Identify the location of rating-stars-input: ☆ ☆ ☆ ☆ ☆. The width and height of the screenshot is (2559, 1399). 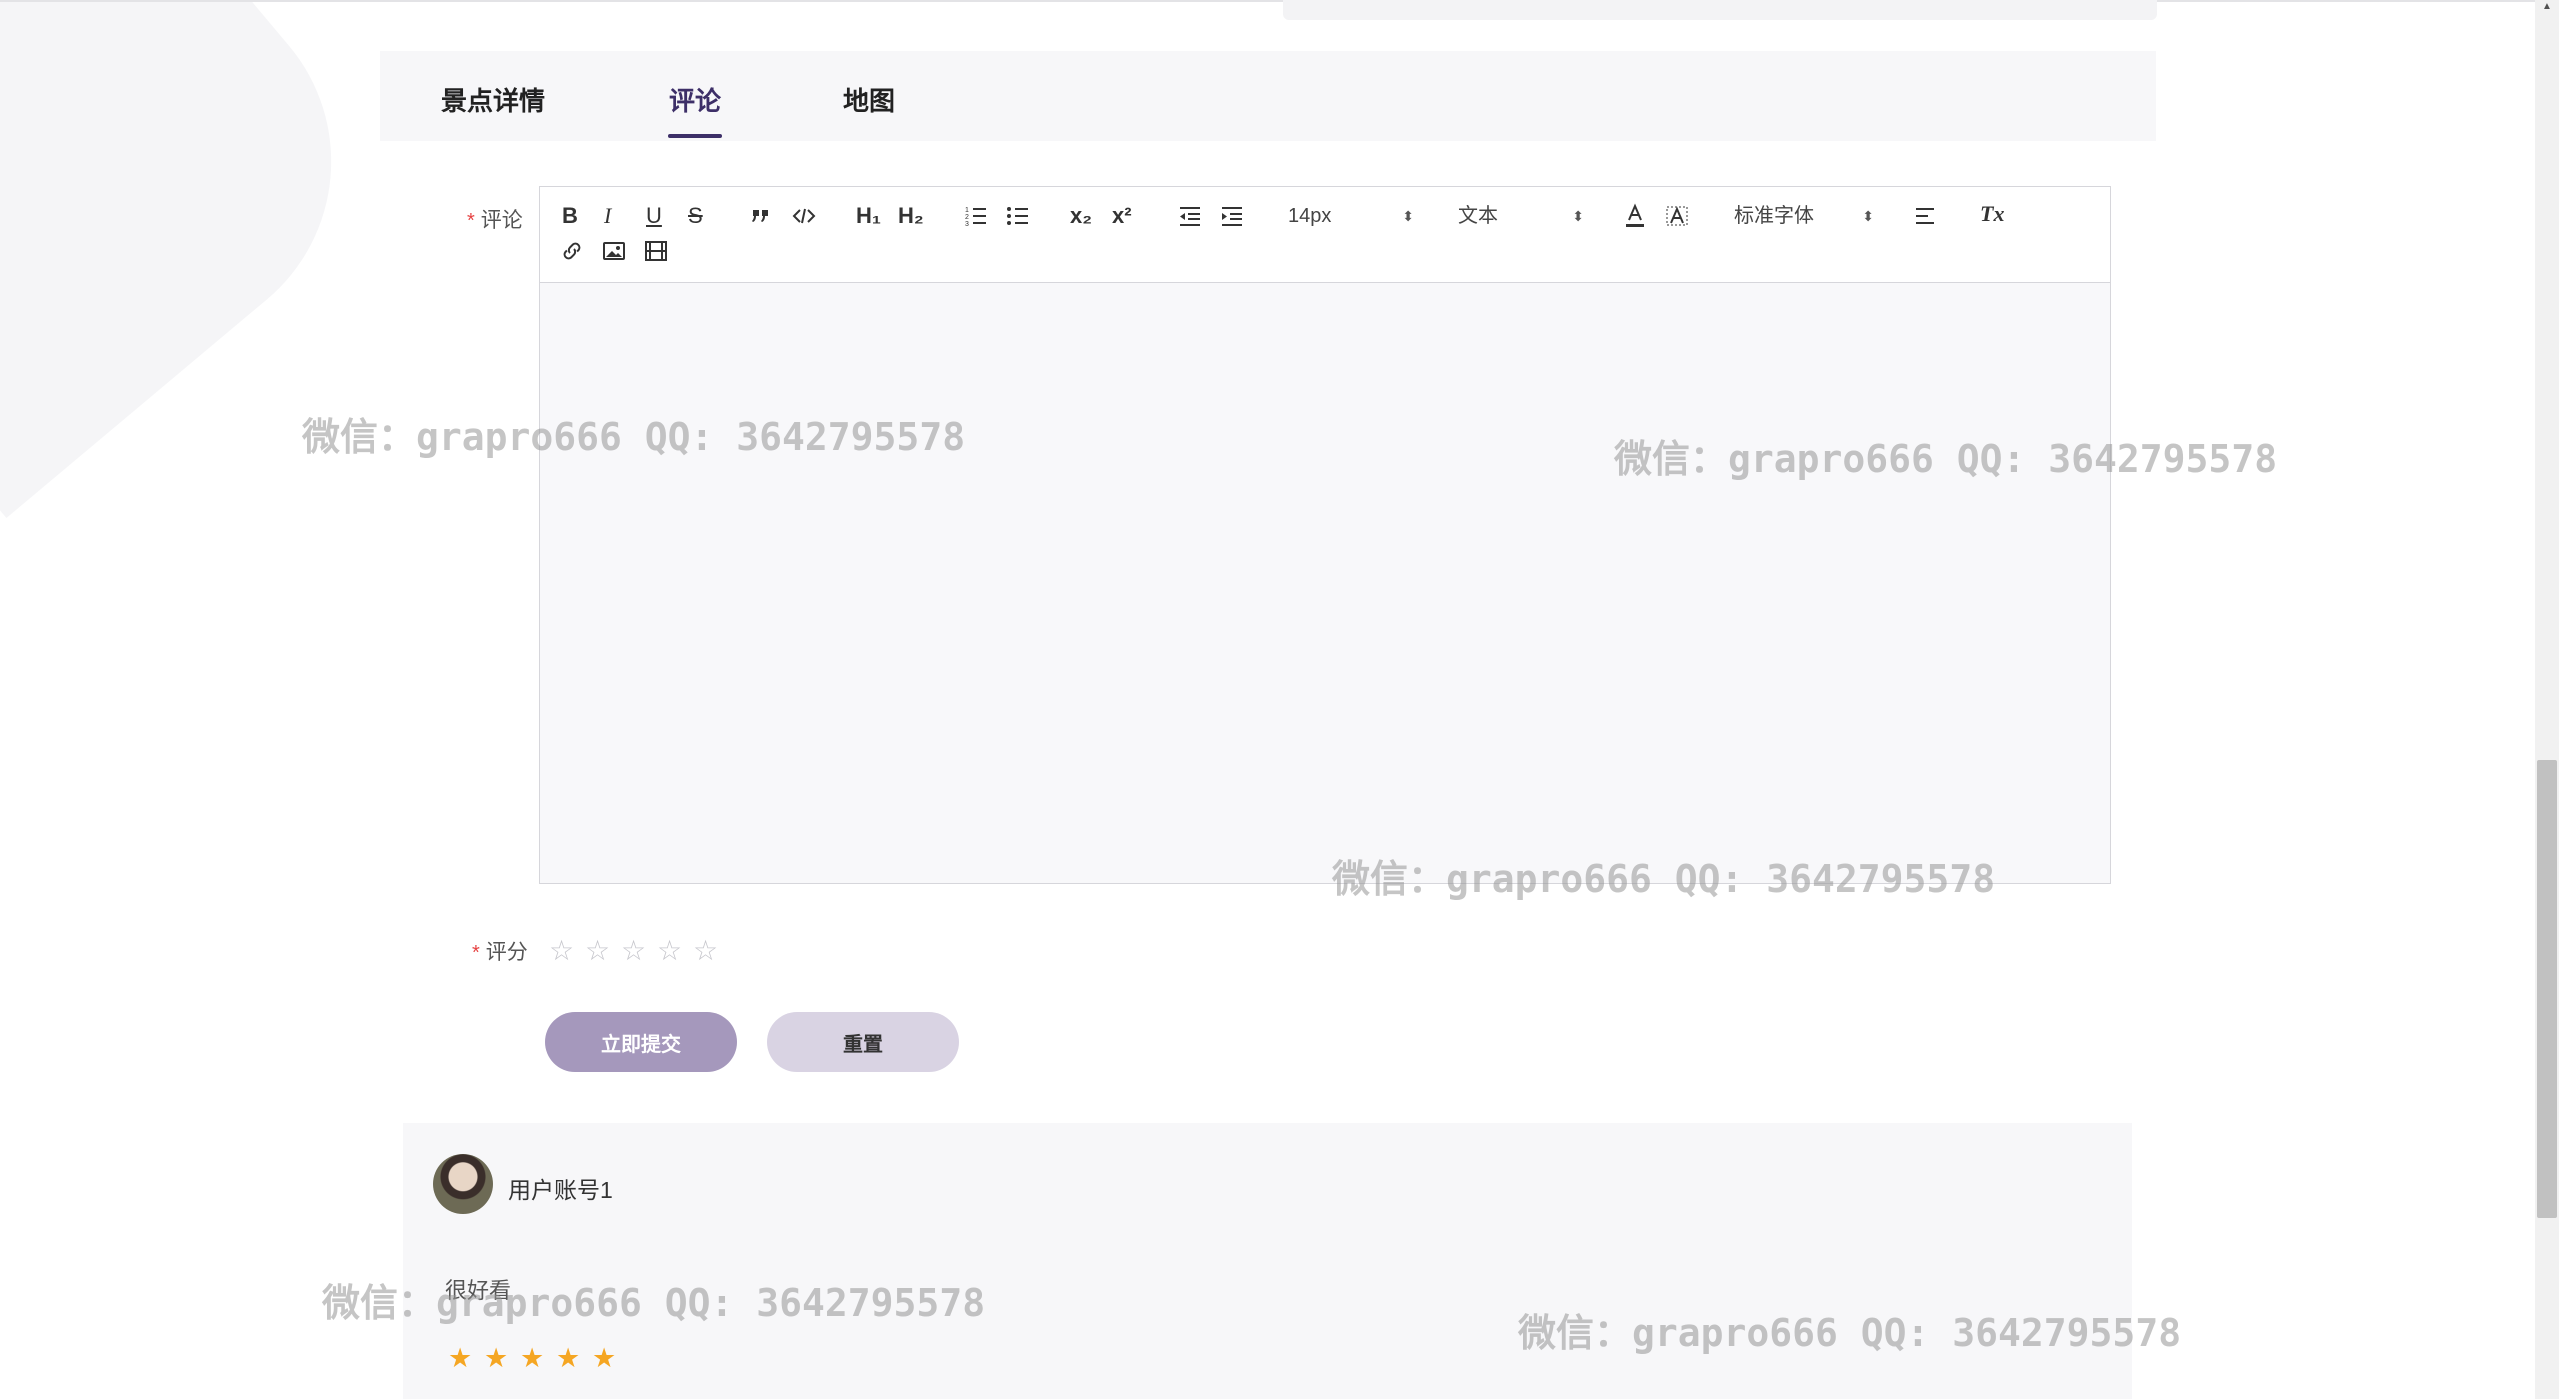
(639, 950).